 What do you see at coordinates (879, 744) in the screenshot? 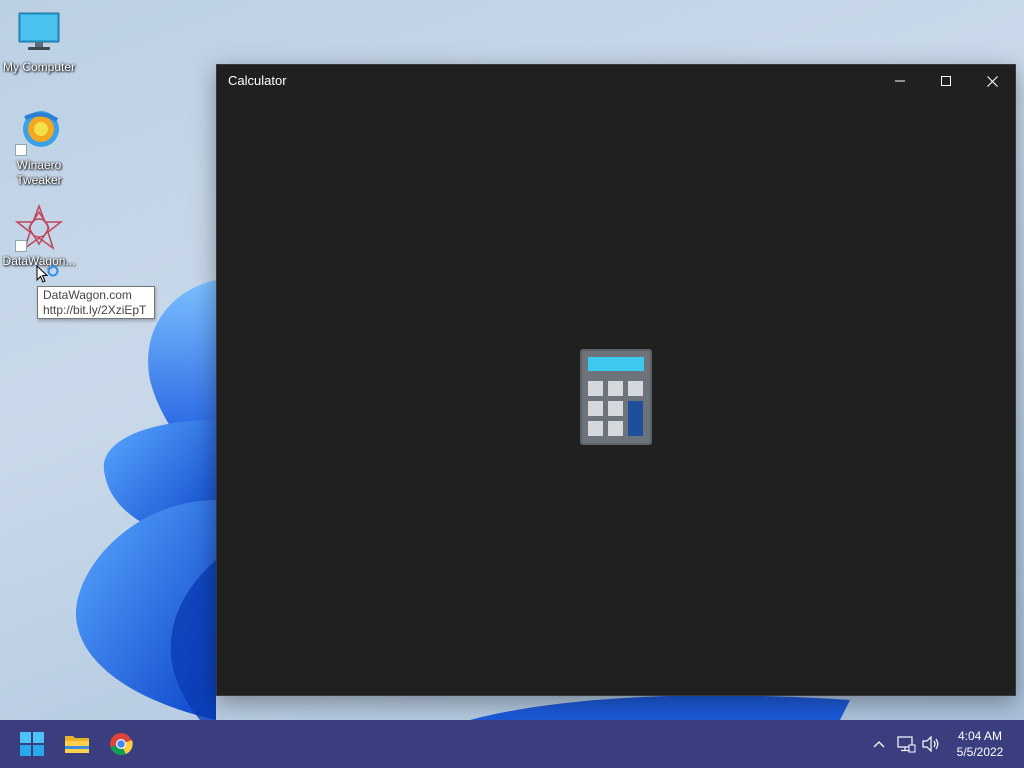
I see `chevron-up-icon` at bounding box center [879, 744].